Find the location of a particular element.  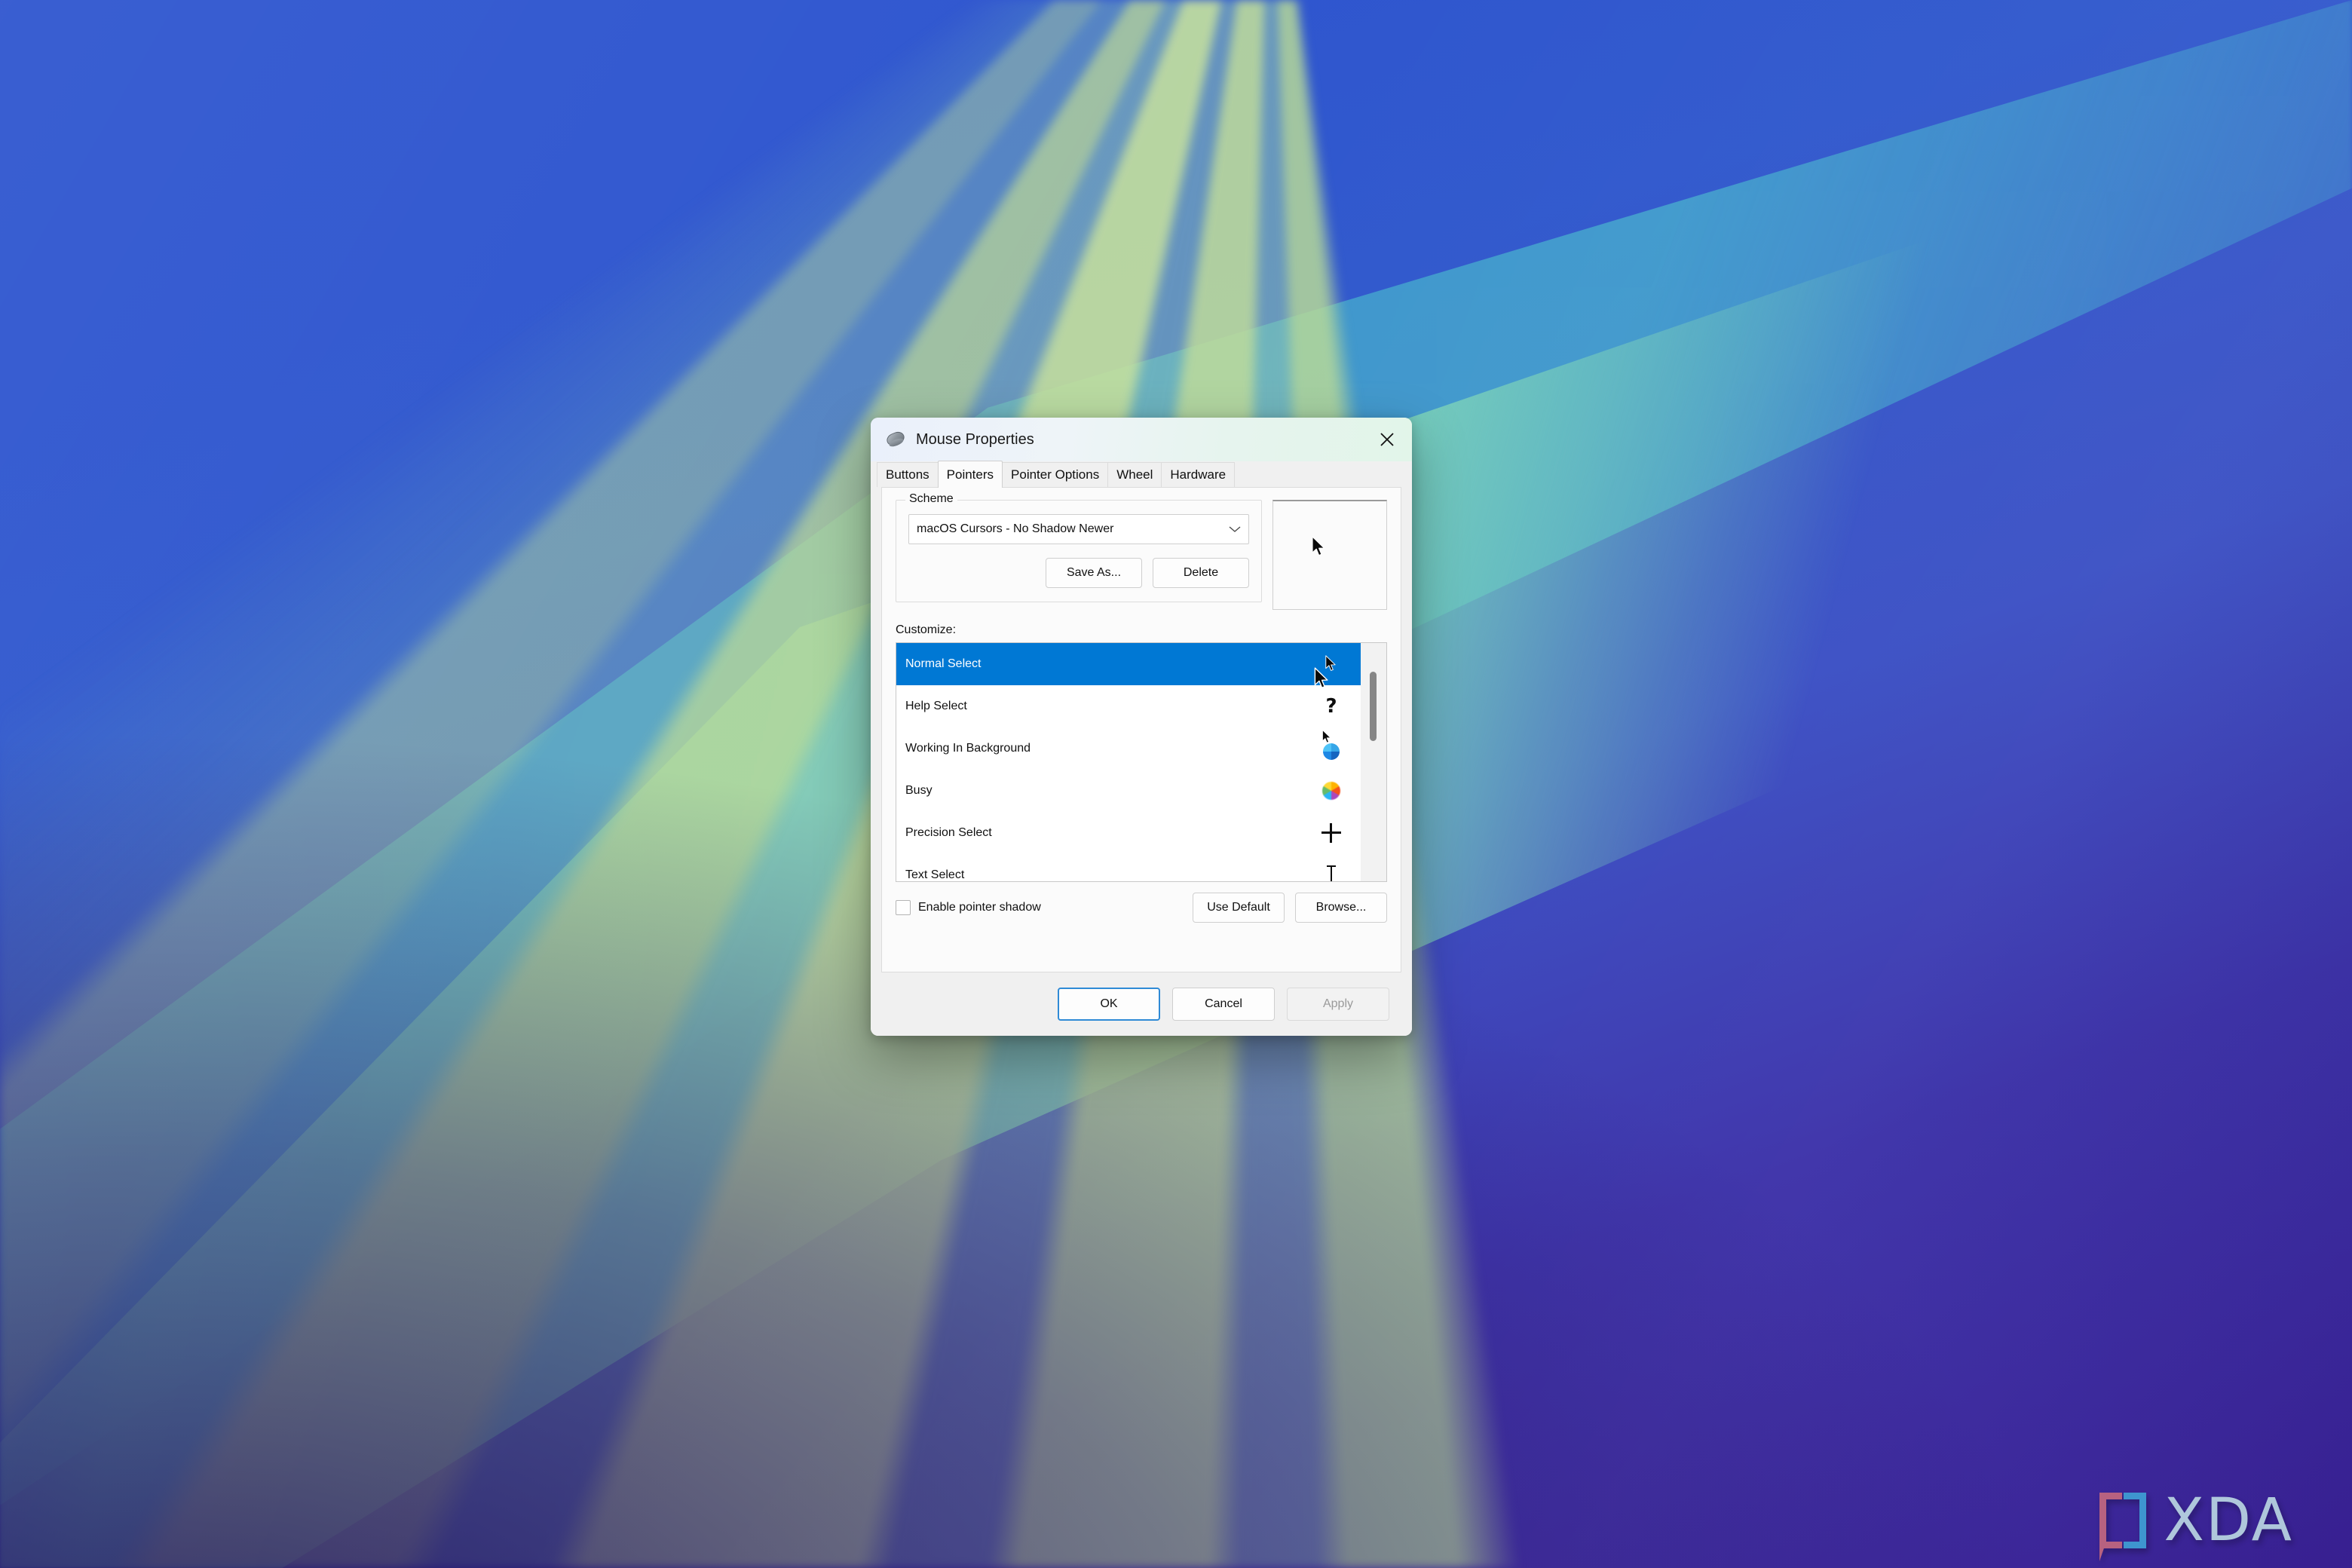

working-cursor-icon is located at coordinates (1331, 745).